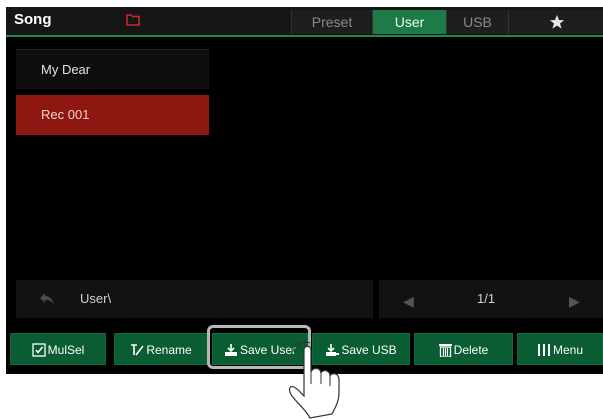 The image size is (603, 419). I want to click on header-bar: Song Preset User USB, so click(304, 22).